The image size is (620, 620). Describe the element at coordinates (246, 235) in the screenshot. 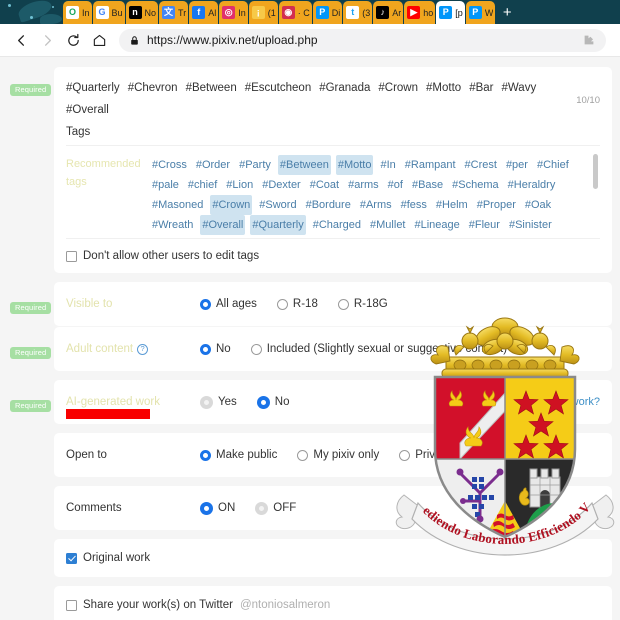

I see `recommended-tag: #Grand` at that location.